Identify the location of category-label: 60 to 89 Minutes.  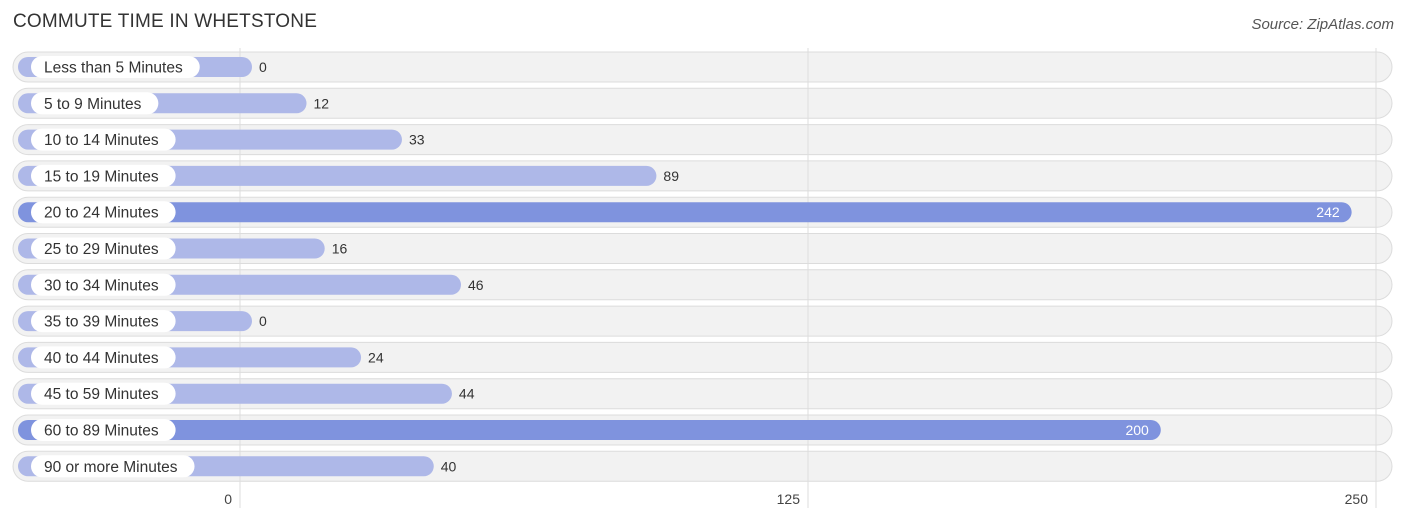
(101, 431).